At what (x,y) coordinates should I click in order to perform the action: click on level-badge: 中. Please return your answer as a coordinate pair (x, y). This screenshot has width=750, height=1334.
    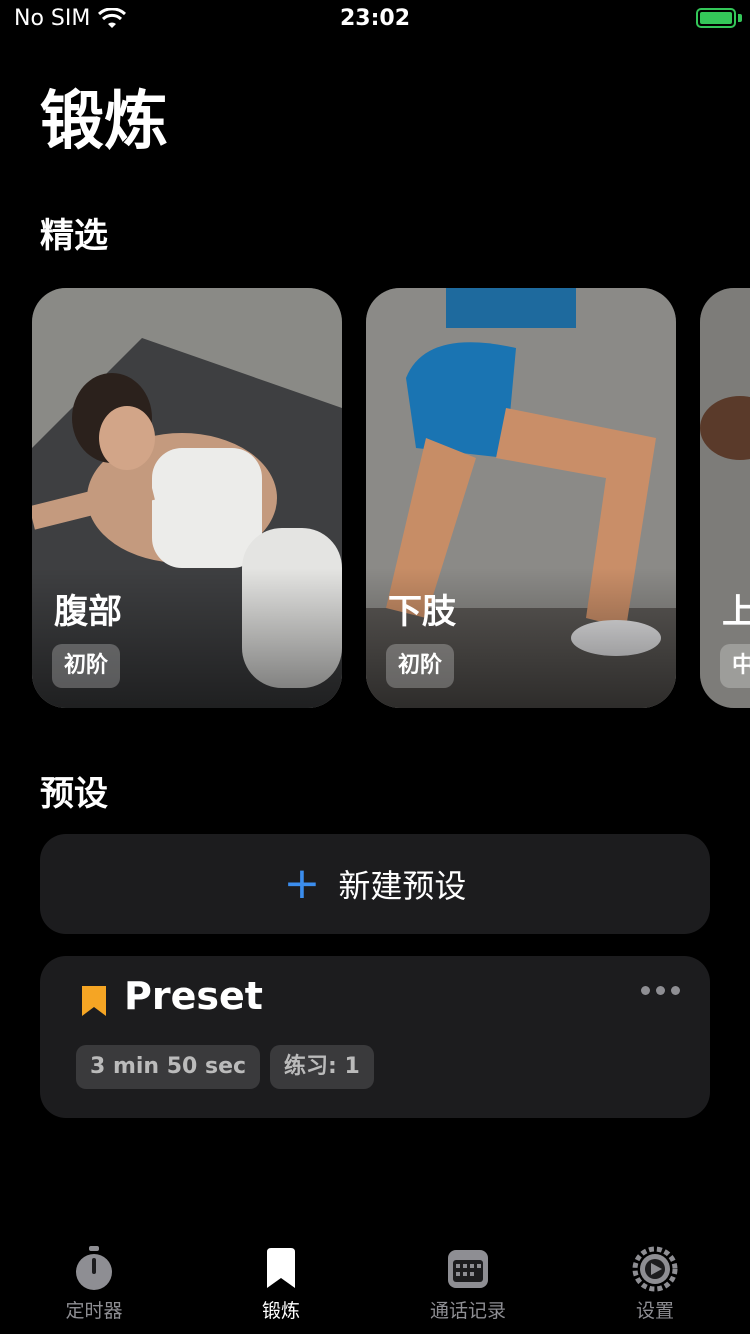
    Looking at the image, I should click on (735, 666).